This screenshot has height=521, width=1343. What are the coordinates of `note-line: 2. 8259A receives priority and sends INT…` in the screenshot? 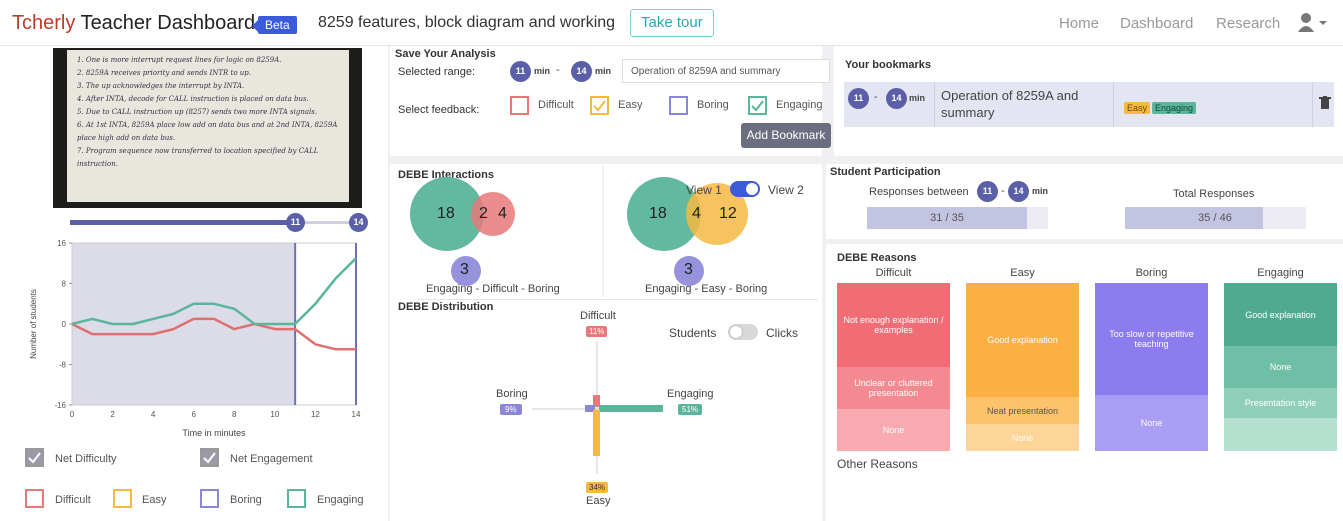 It's located at (164, 73).